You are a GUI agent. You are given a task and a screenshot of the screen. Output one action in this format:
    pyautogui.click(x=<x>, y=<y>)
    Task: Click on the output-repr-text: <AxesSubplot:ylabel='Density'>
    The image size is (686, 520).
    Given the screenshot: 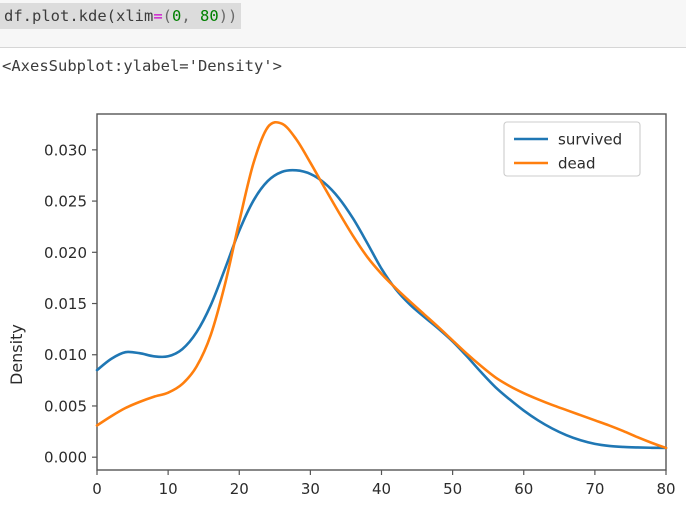 What is the action you would take?
    pyautogui.click(x=142, y=66)
    